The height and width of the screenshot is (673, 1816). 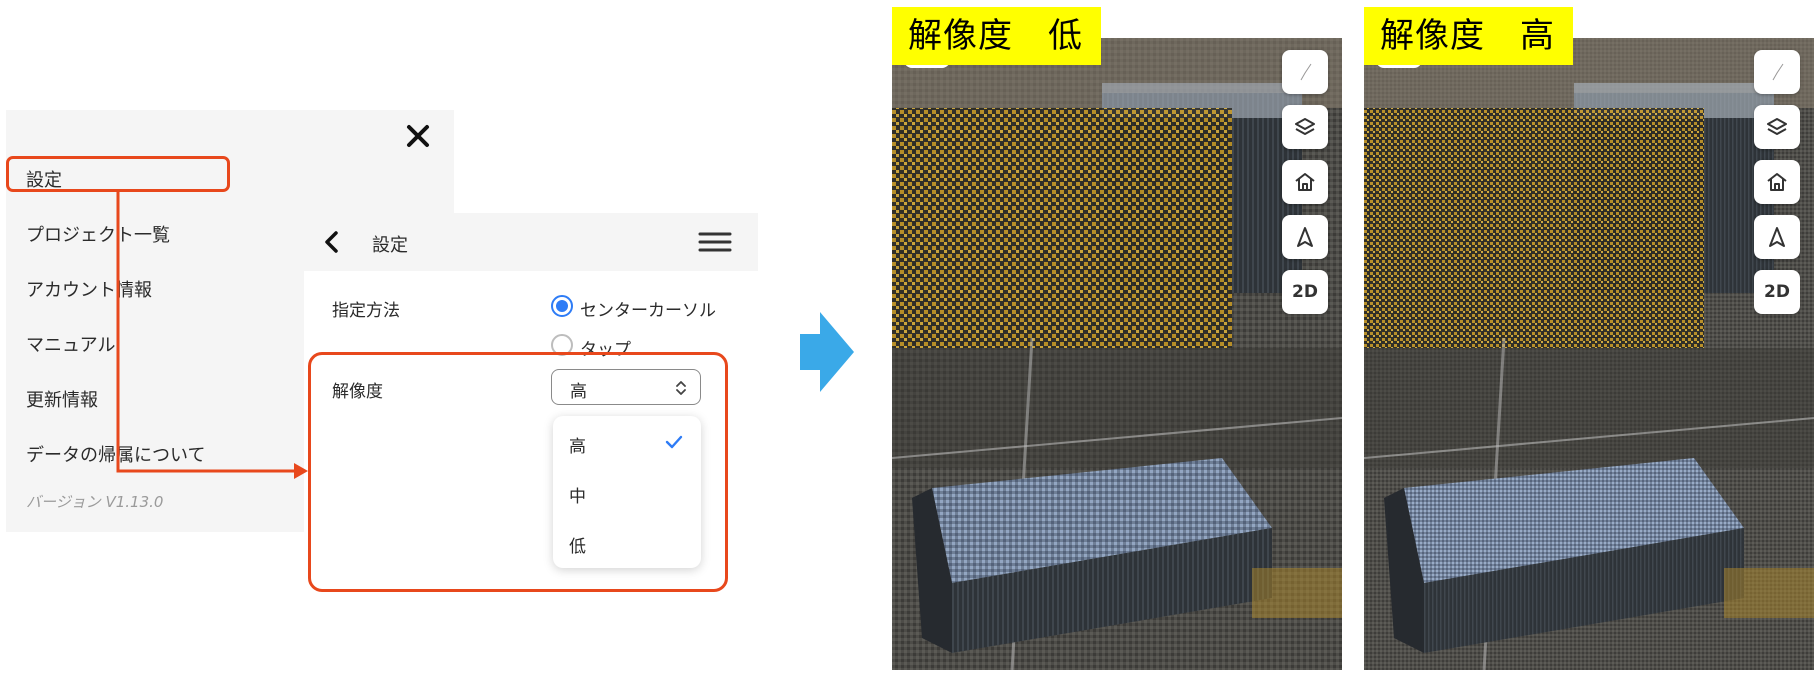 What do you see at coordinates (562, 306) in the screenshot?
I see `radio-center-cursor` at bounding box center [562, 306].